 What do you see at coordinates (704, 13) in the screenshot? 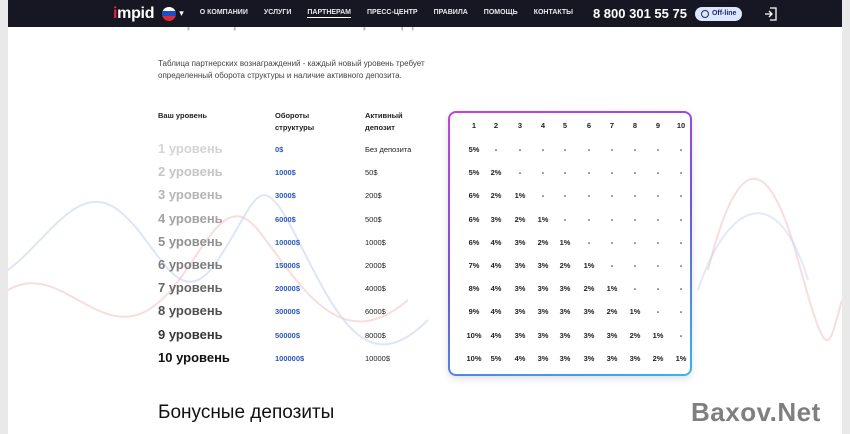
I see `status-icon` at bounding box center [704, 13].